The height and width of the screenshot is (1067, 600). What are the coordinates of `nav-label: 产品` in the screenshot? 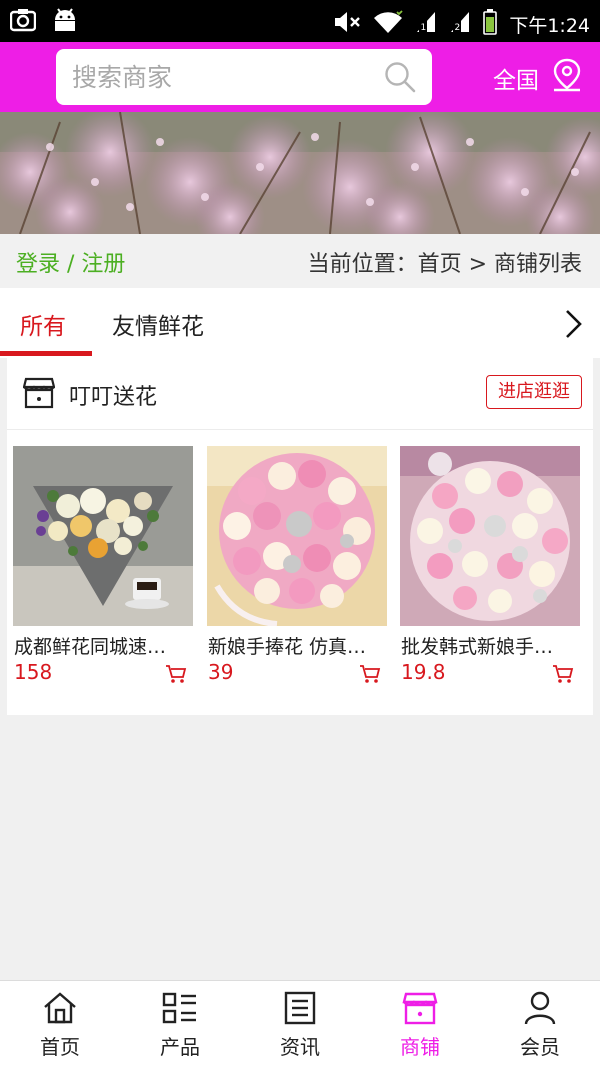 It's located at (180, 1047).